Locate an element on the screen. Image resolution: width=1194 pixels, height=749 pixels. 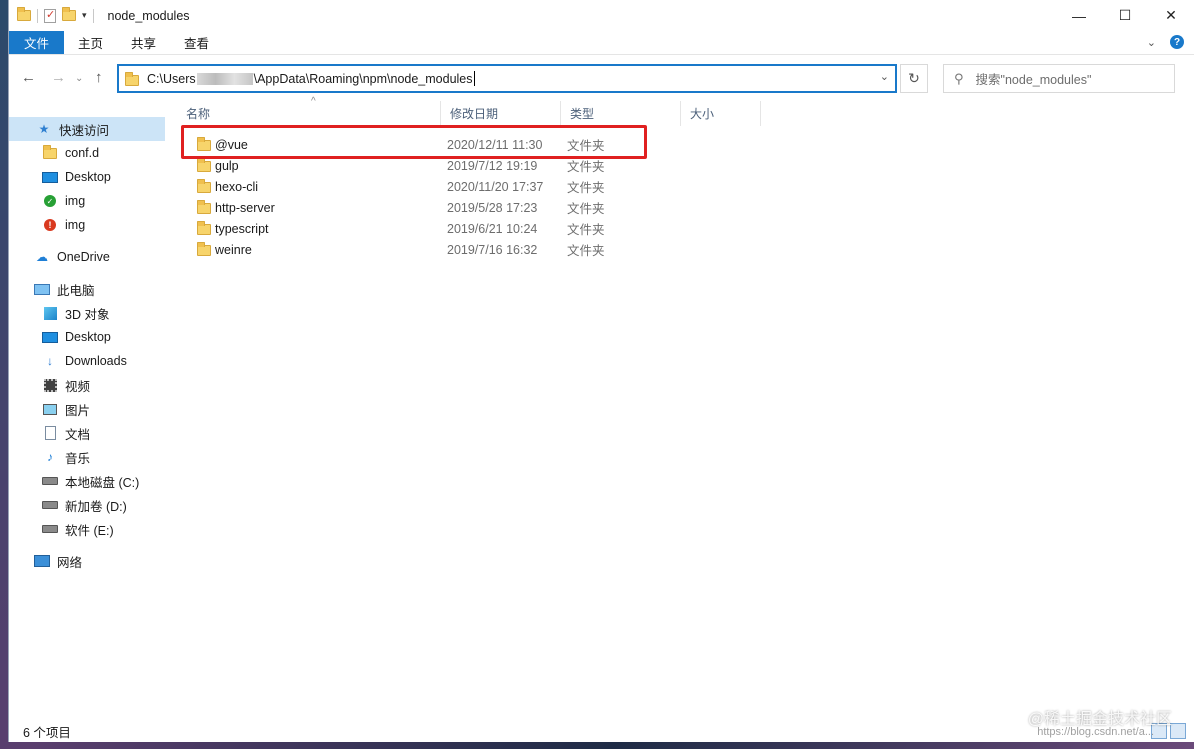
cube-icon is located at coordinates (50, 313).